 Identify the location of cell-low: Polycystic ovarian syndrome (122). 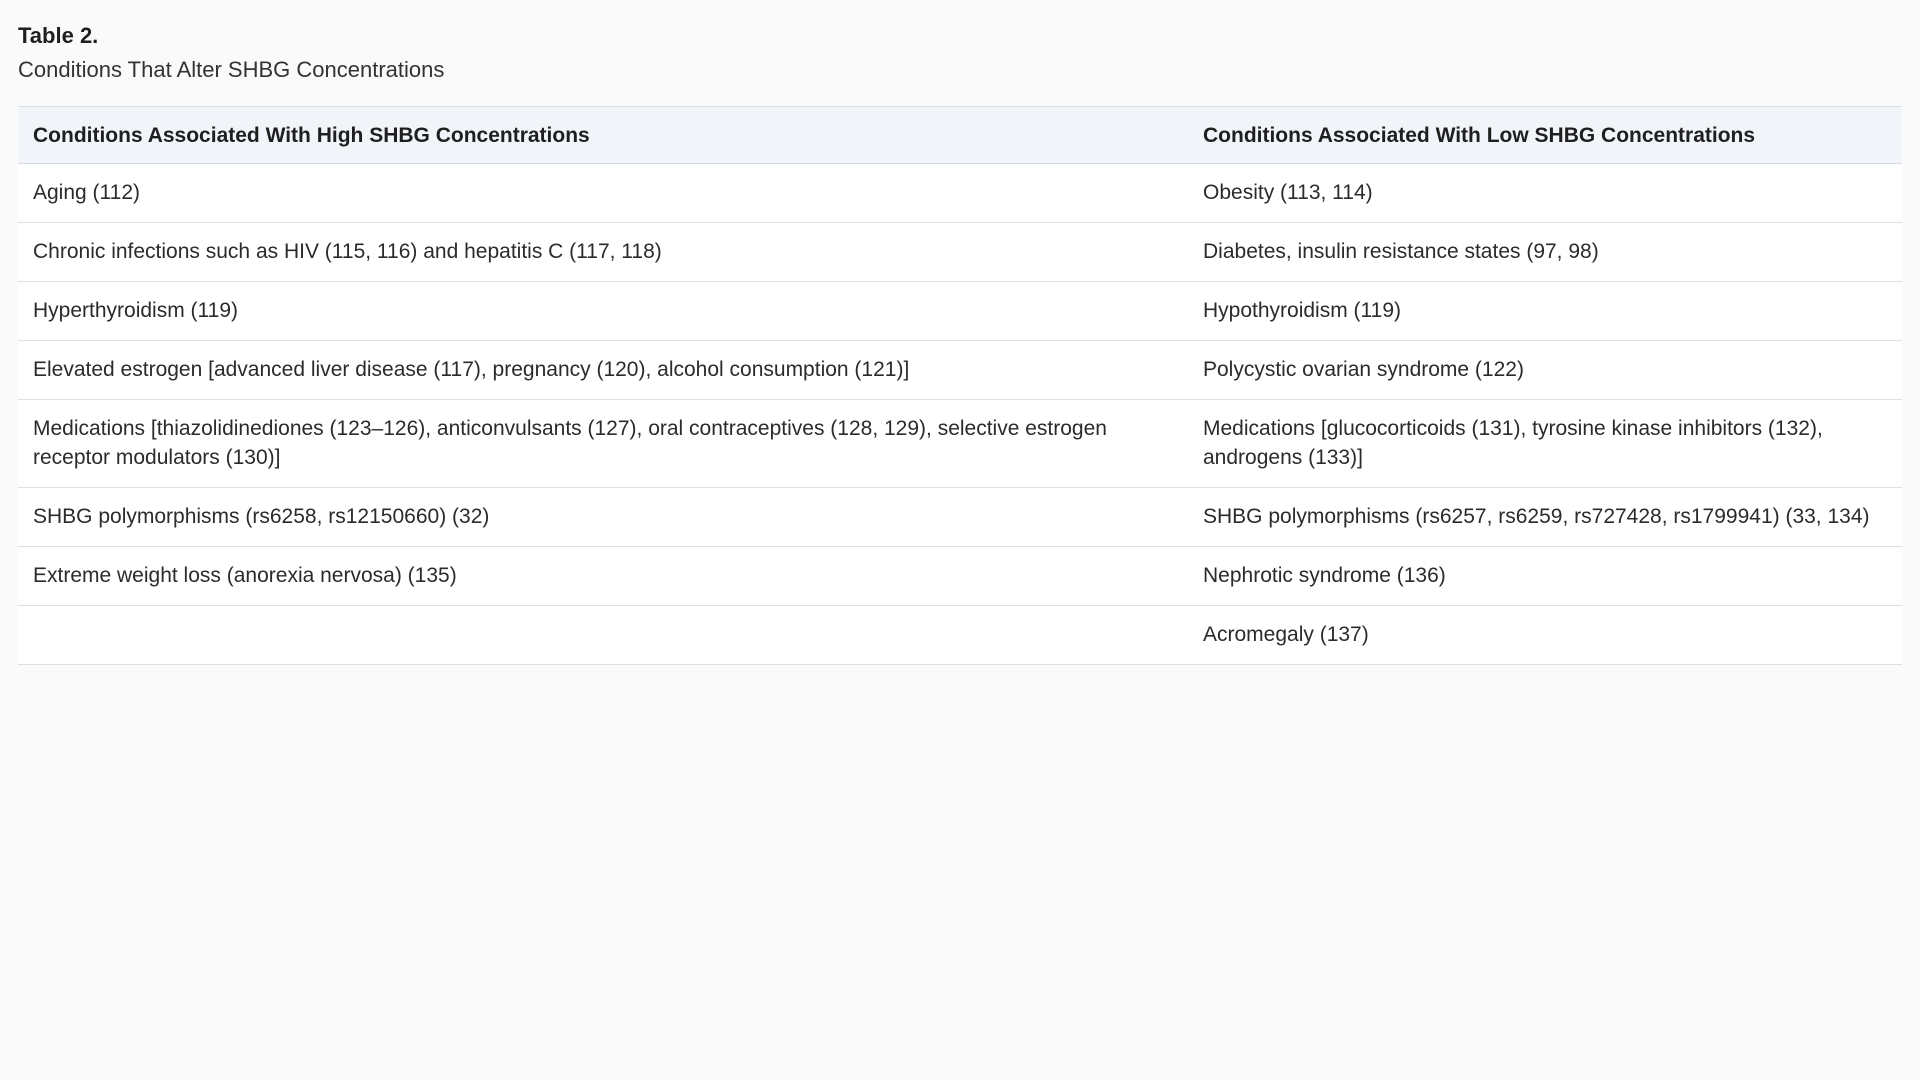
(1545, 370).